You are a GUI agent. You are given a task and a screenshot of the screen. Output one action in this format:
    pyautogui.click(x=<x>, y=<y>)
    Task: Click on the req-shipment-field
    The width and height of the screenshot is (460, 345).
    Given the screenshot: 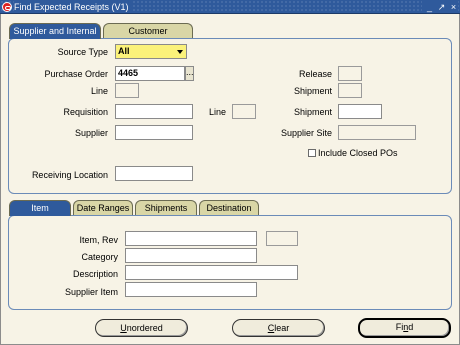 What is the action you would take?
    pyautogui.click(x=360, y=111)
    